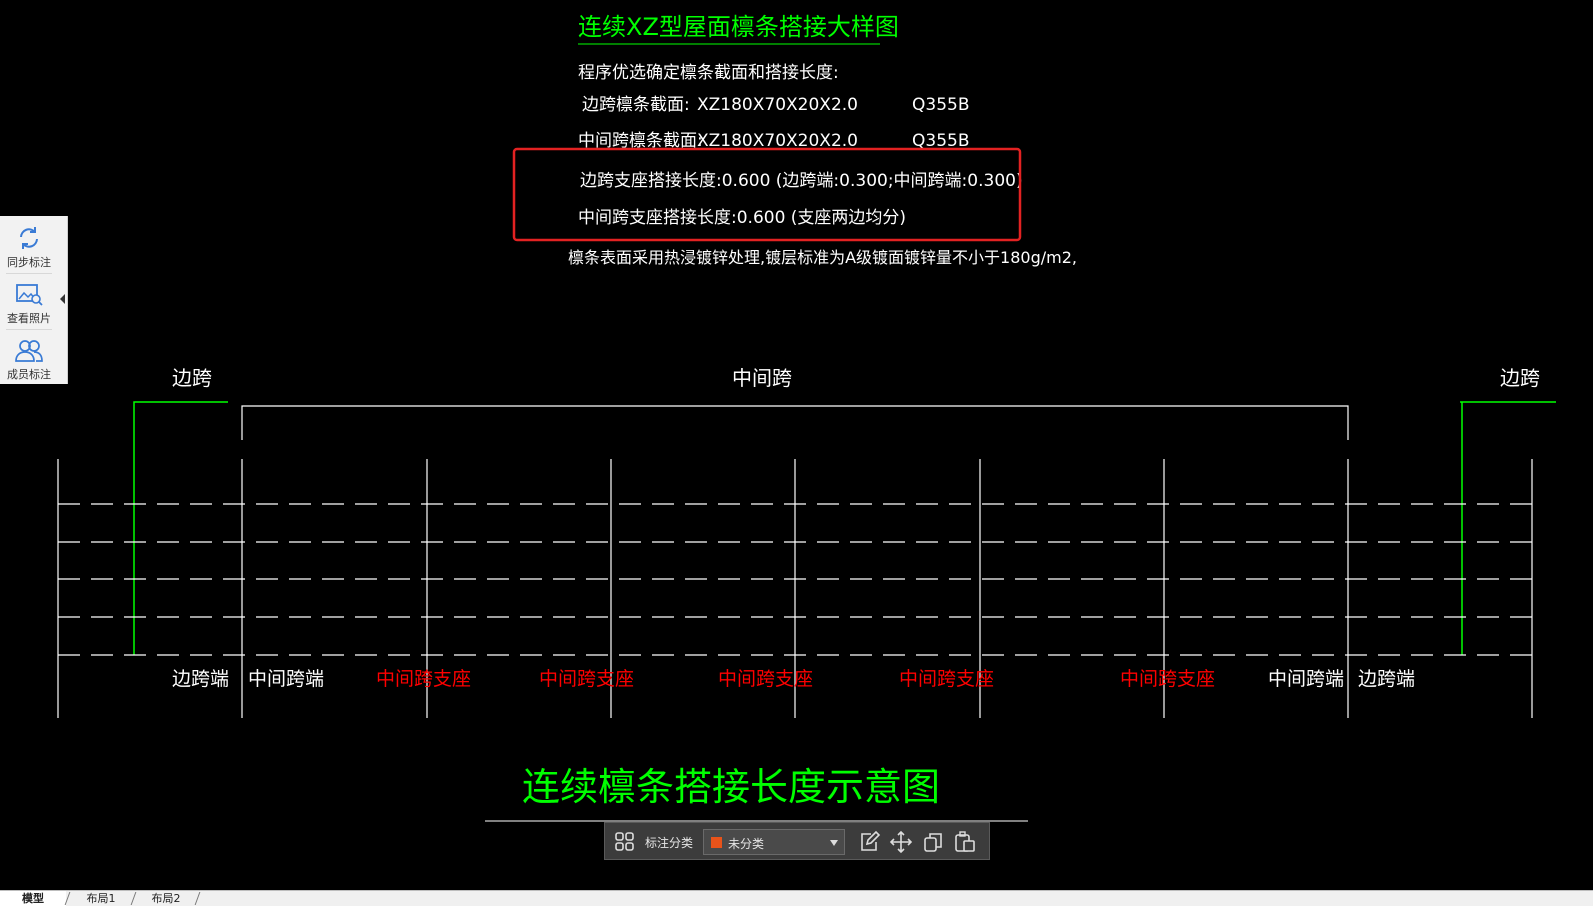 The height and width of the screenshot is (906, 1593). Describe the element at coordinates (731, 787) in the screenshot. I see `diagram-title: 连续檩条搭接长度示意图` at that location.